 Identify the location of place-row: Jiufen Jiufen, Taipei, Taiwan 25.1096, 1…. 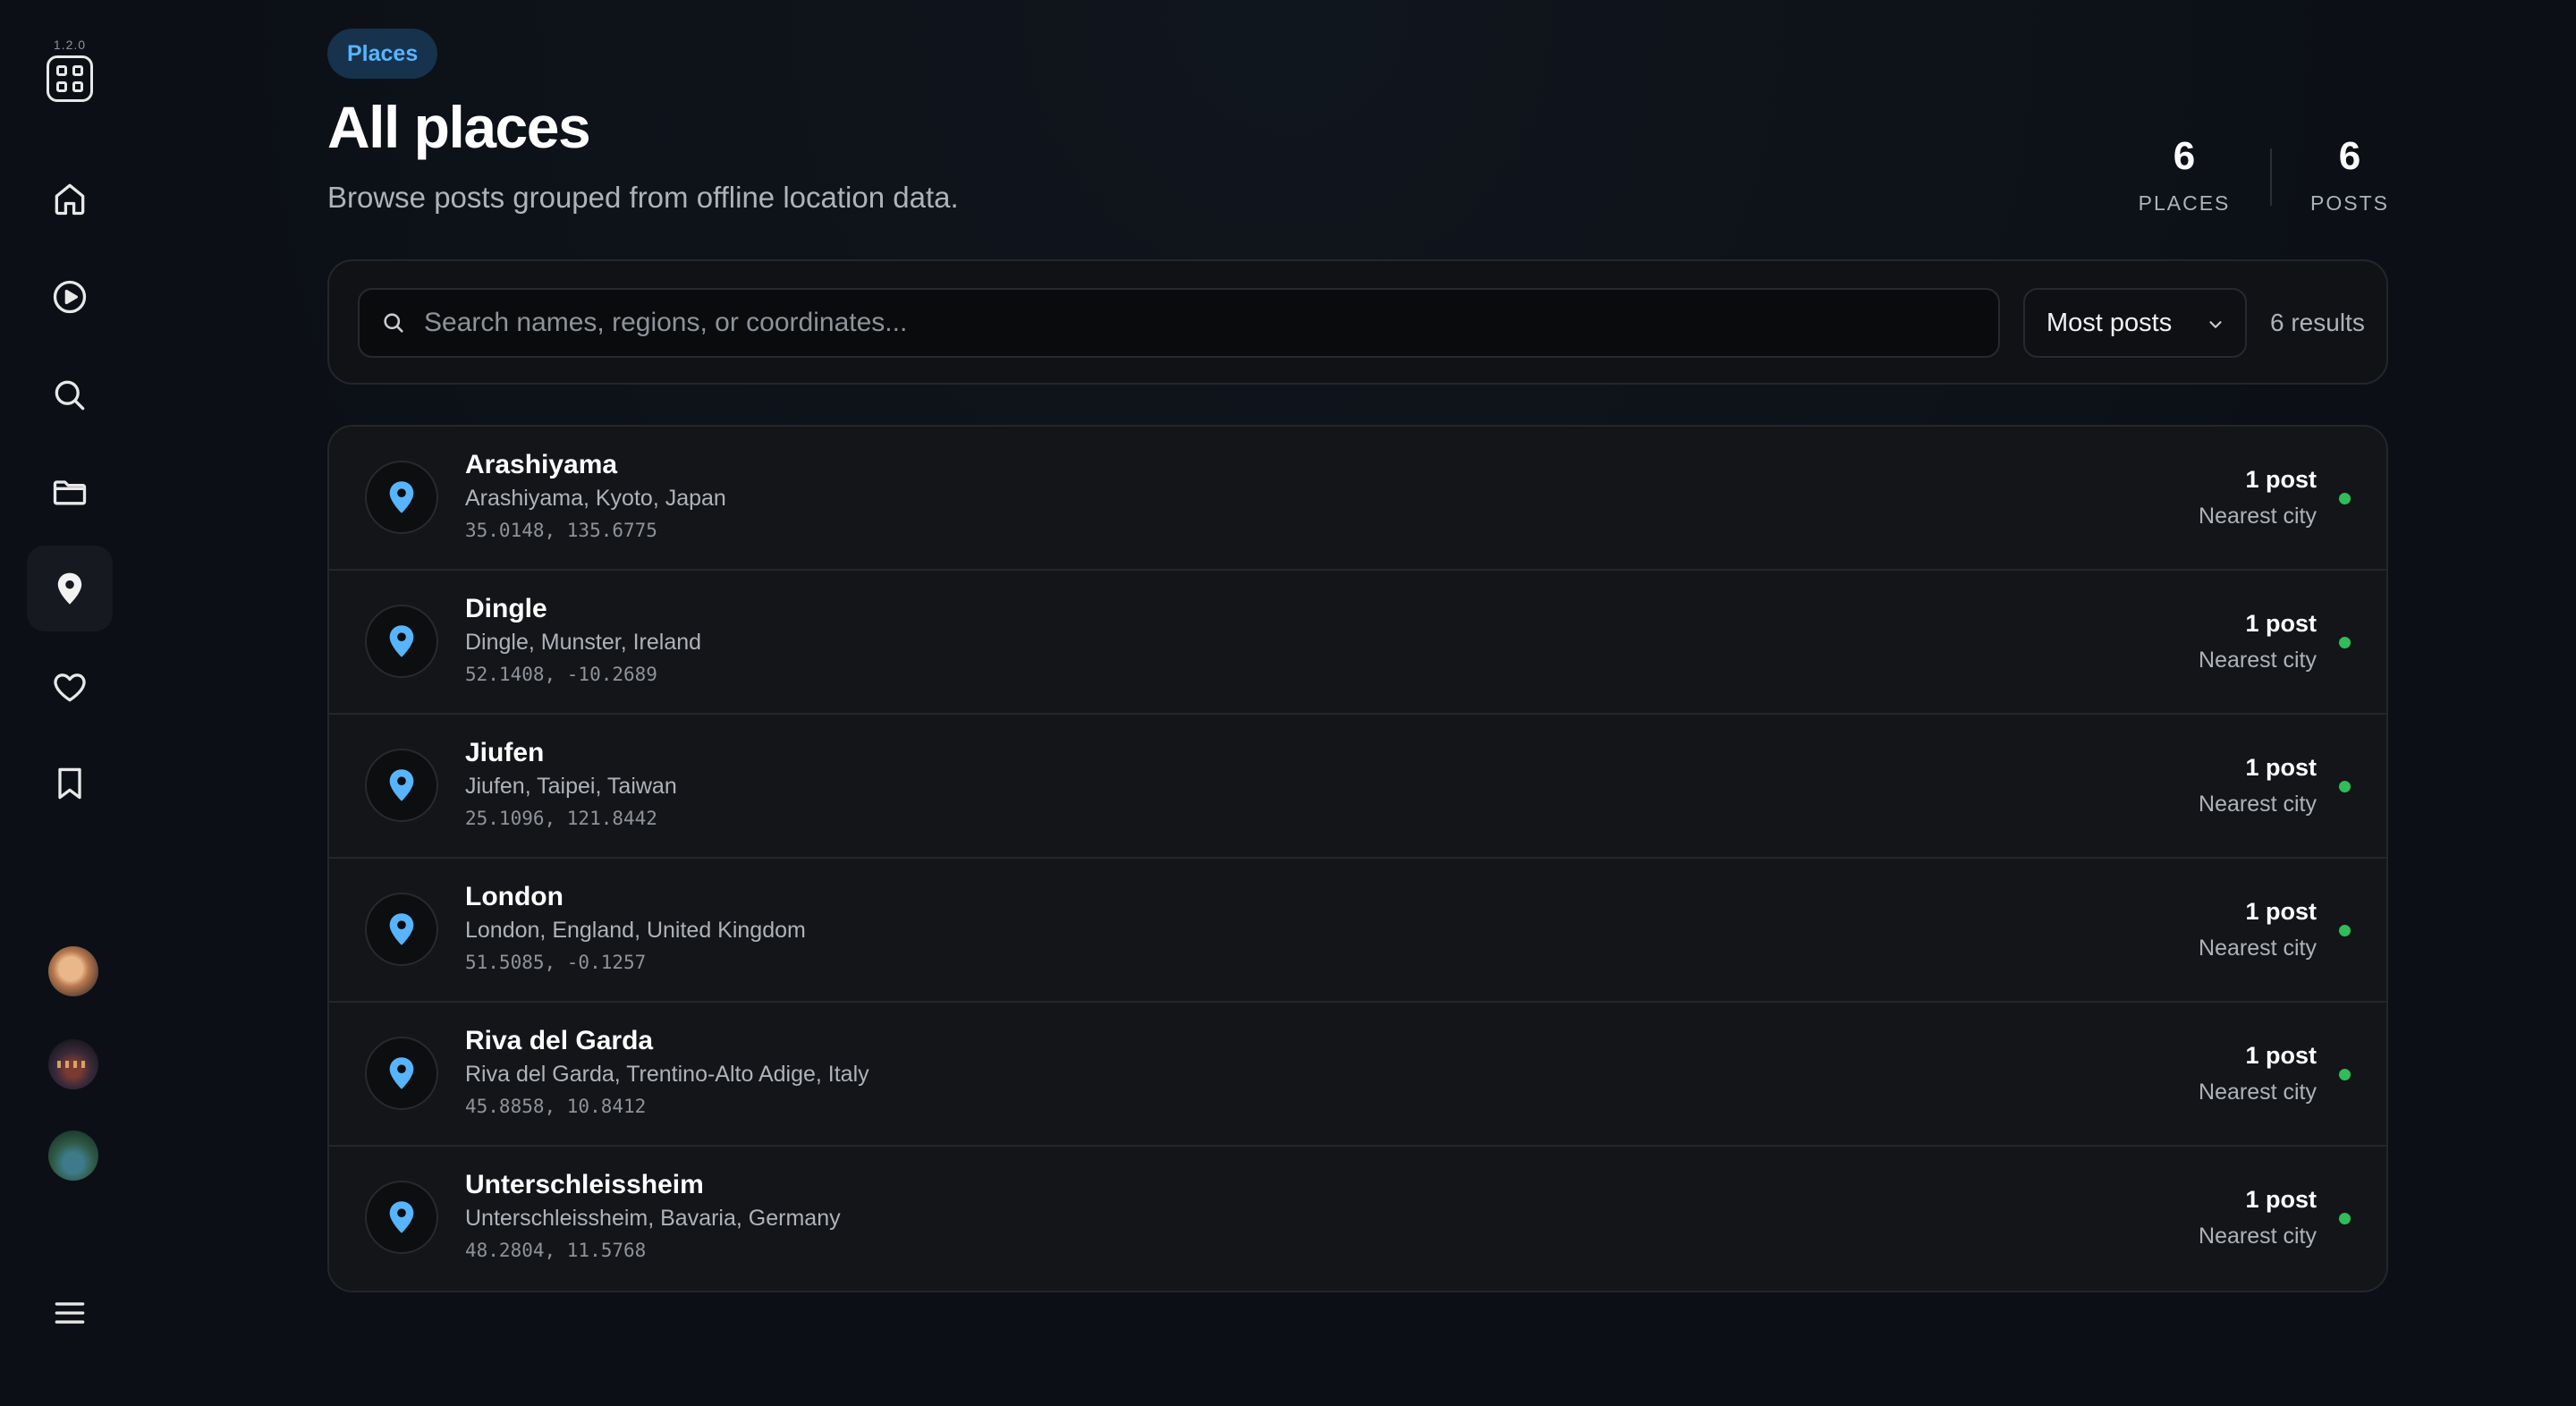
(1357, 787).